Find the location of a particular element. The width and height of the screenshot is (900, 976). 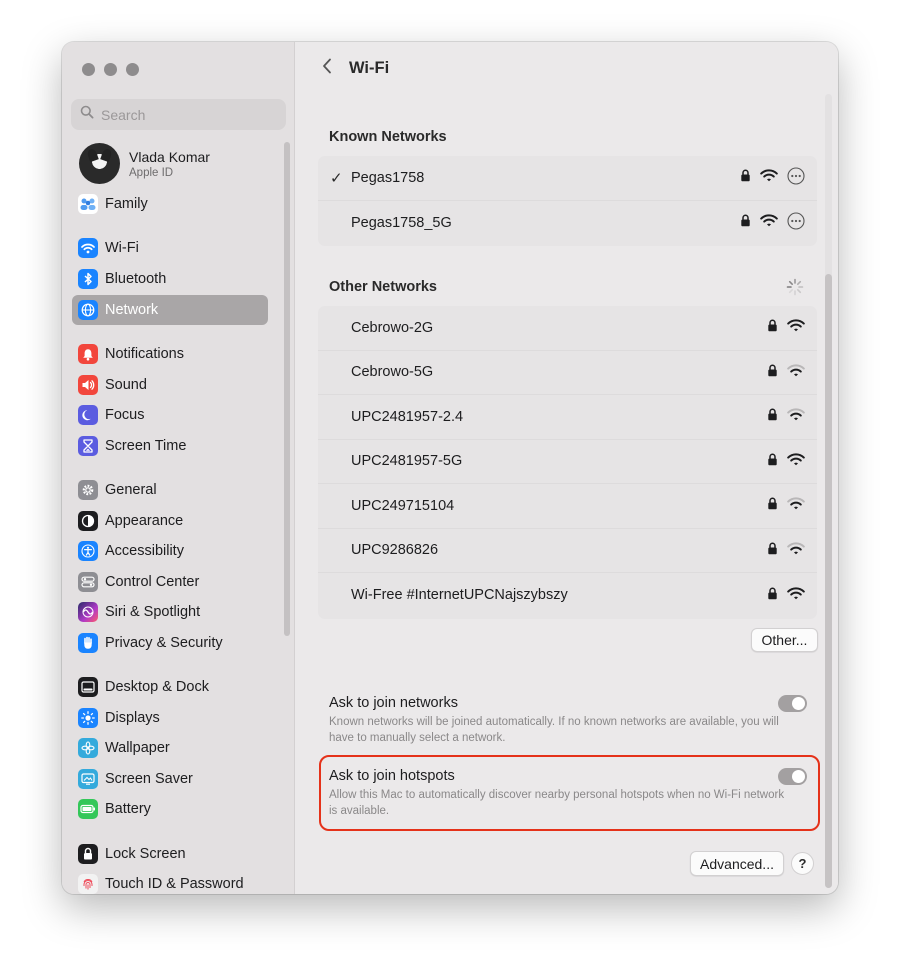

sidebar-item-control-center: Control Center is located at coordinates (170, 582).